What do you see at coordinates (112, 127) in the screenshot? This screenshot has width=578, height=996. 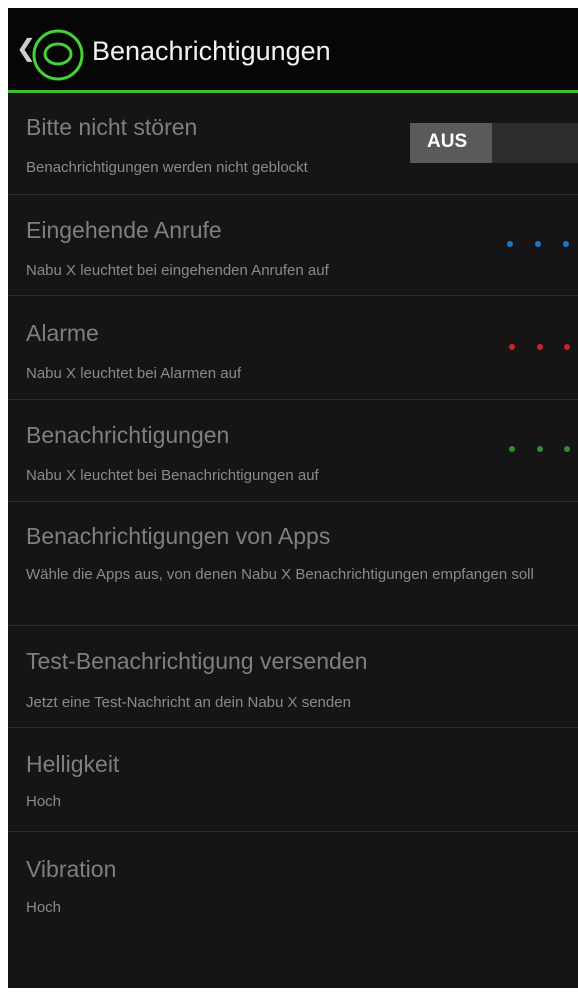 I see `dnd-title: Bitte nicht stören` at bounding box center [112, 127].